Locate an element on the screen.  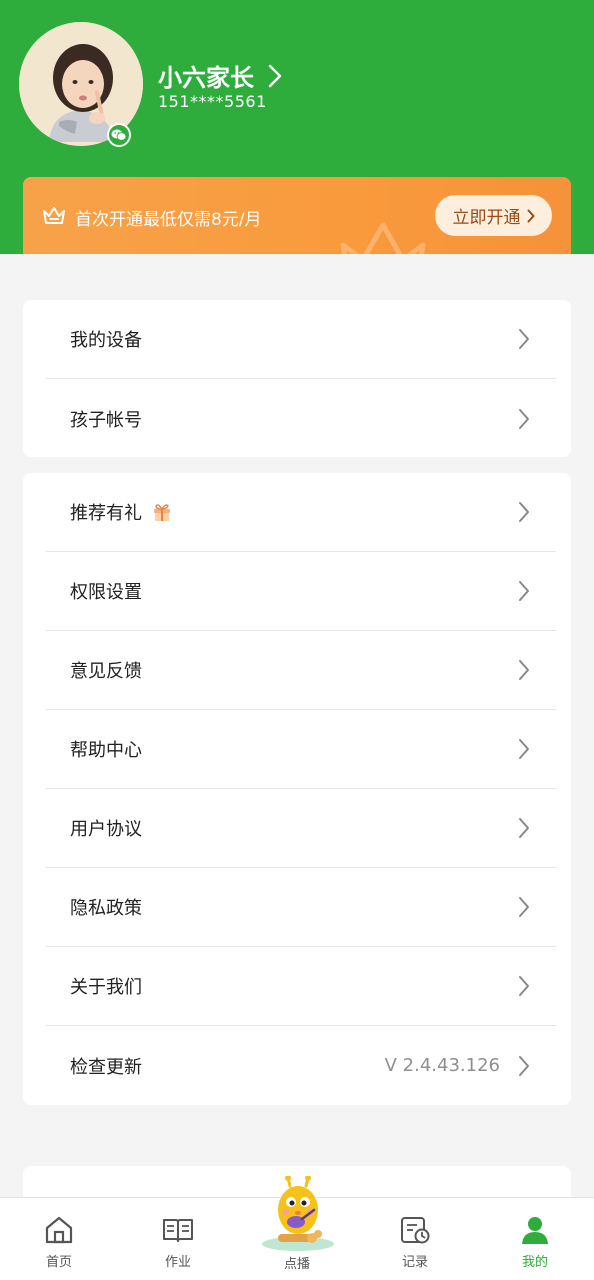
menu-item-label: 关于我们 is located at coordinates (106, 987).